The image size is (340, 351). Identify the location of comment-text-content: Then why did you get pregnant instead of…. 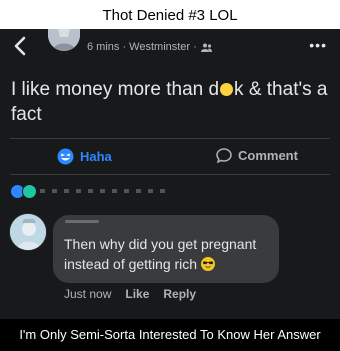
(160, 254).